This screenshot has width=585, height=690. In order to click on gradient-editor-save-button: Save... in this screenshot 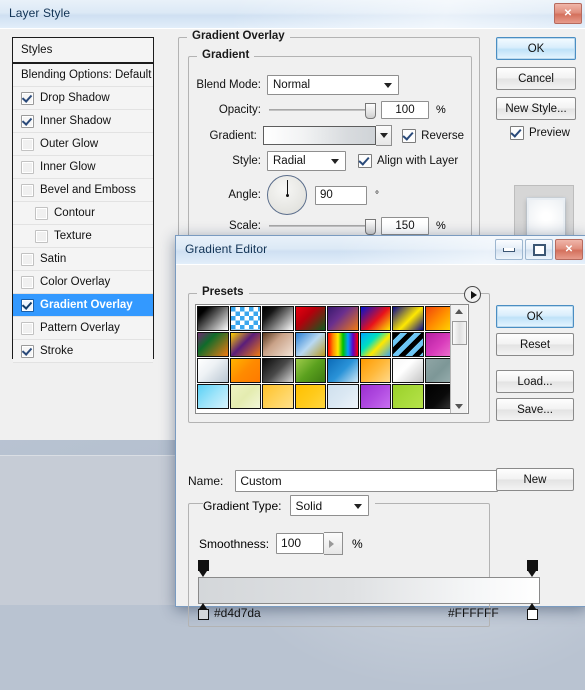, I will do `click(535, 409)`.